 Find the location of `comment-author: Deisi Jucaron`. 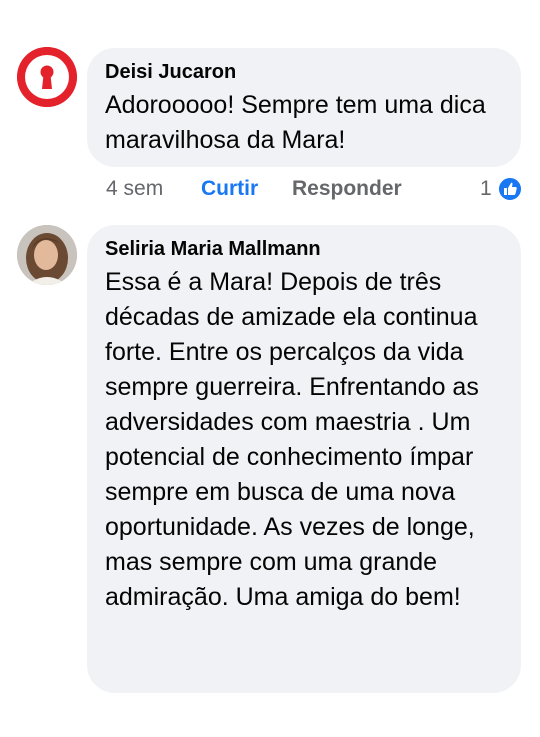

comment-author: Deisi Jucaron is located at coordinates (170, 72).